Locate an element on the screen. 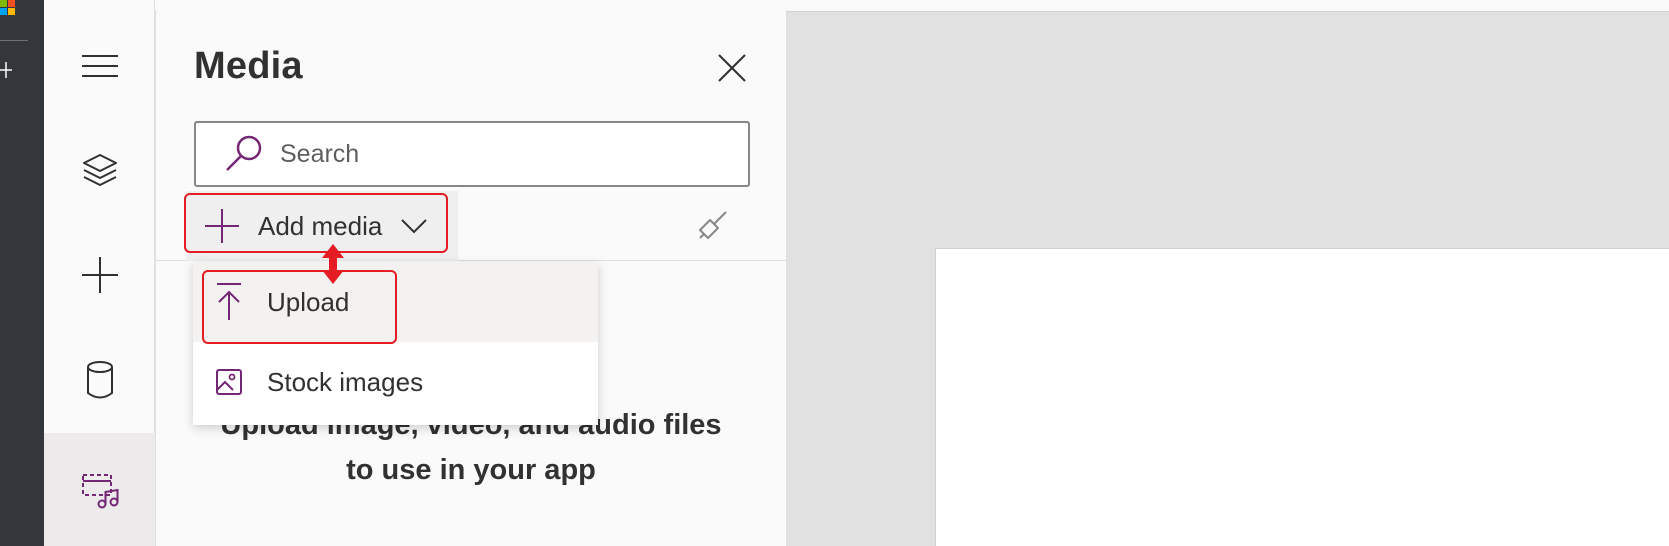 This screenshot has height=546, width=1669. clear-filter-button is located at coordinates (713, 225).